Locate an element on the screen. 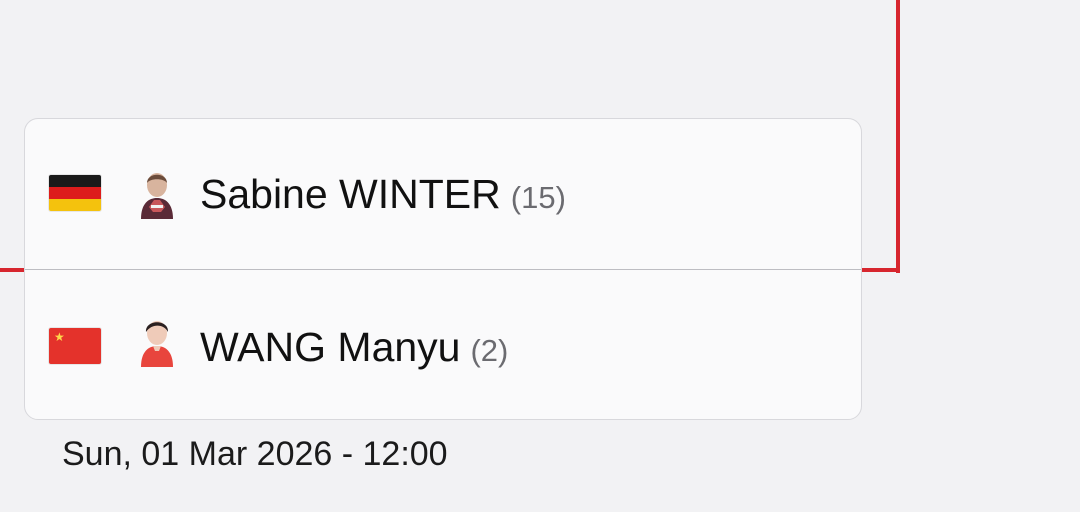 Image resolution: width=1080 pixels, height=512 pixels. player-name: Sabine WINTER (15) is located at coordinates (383, 194).